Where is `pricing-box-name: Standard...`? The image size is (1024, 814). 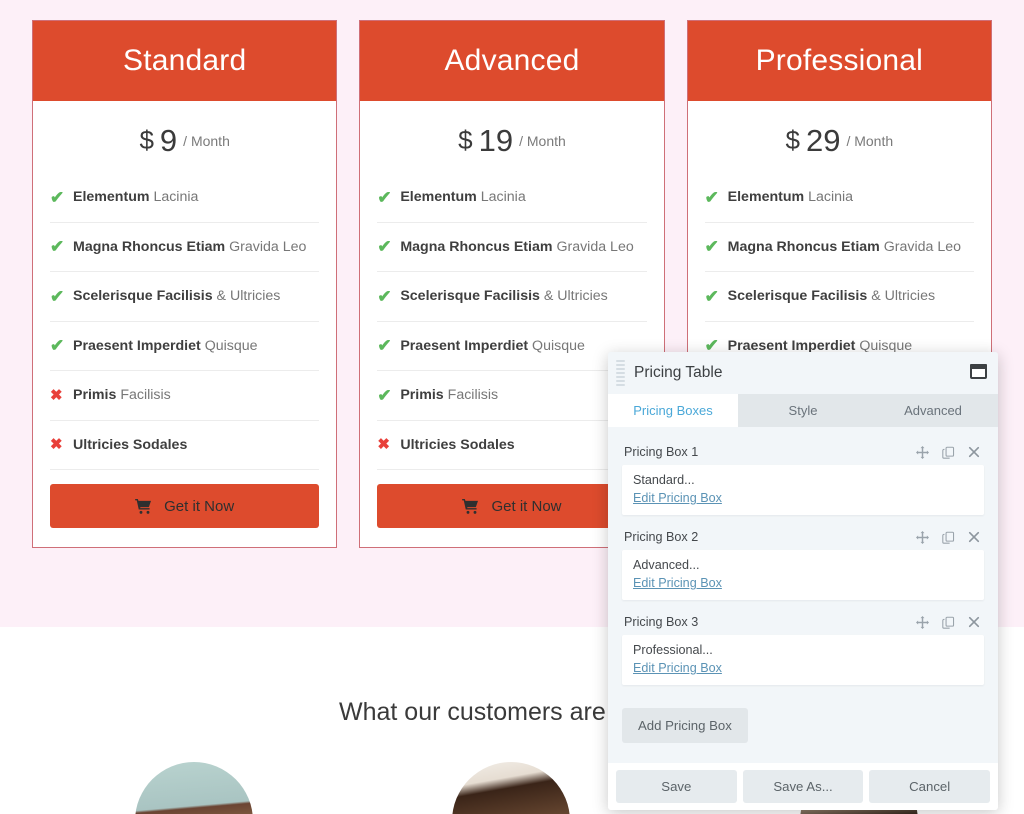
pricing-box-name: Standard... is located at coordinates (664, 480).